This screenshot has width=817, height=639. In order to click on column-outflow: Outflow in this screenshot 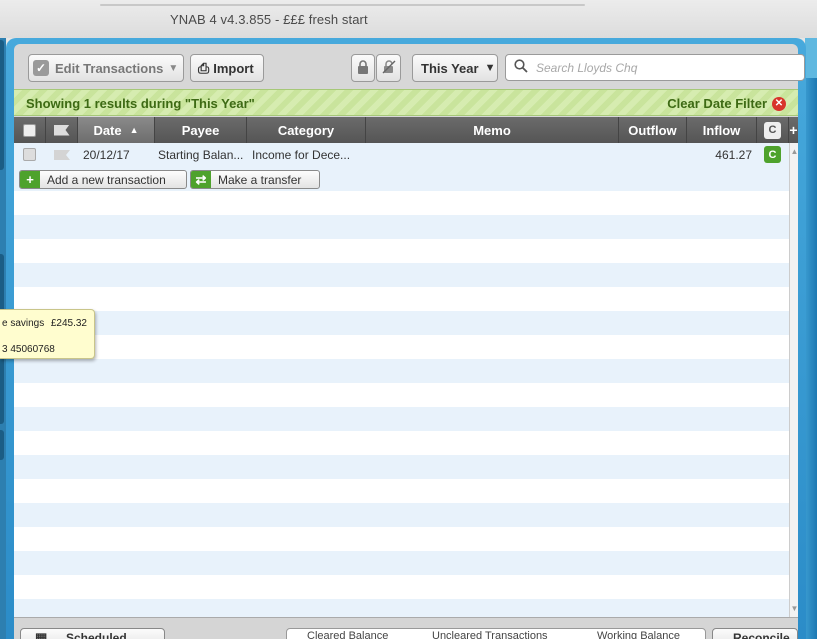, I will do `click(653, 130)`.